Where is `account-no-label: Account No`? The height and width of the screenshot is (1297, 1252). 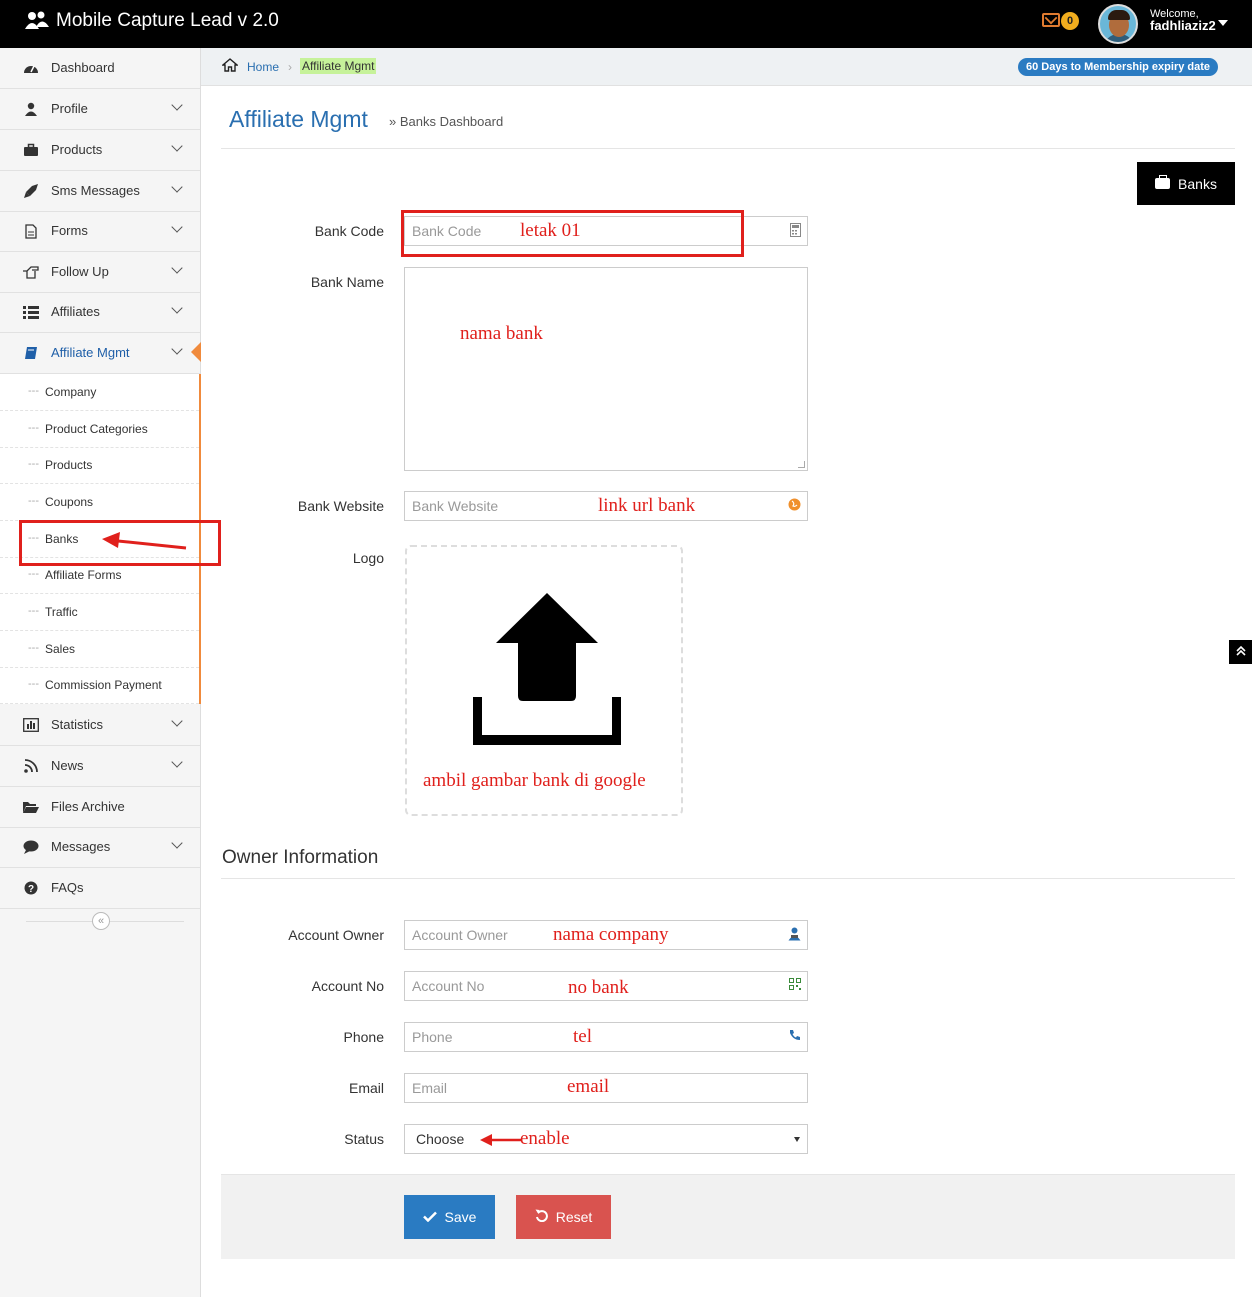
account-no-label: Account No is located at coordinates (347, 986).